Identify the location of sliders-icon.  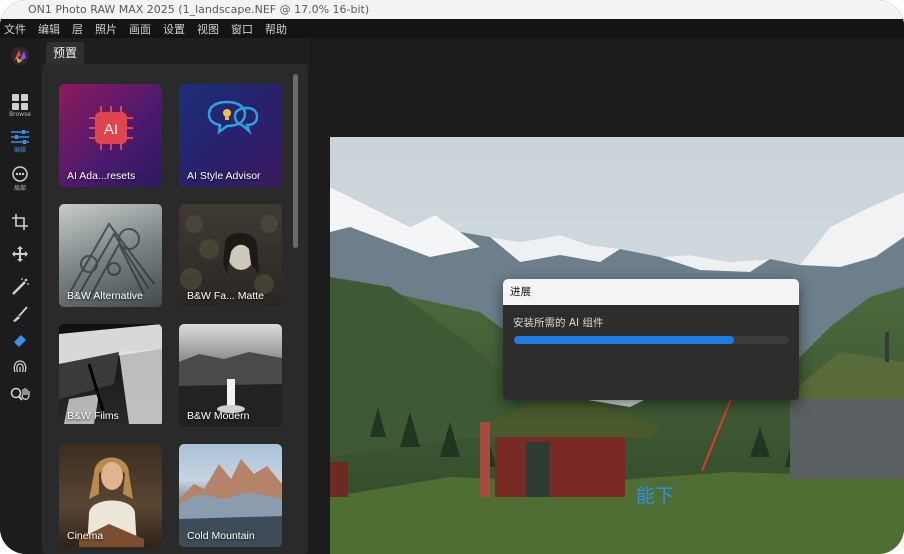
(20, 137).